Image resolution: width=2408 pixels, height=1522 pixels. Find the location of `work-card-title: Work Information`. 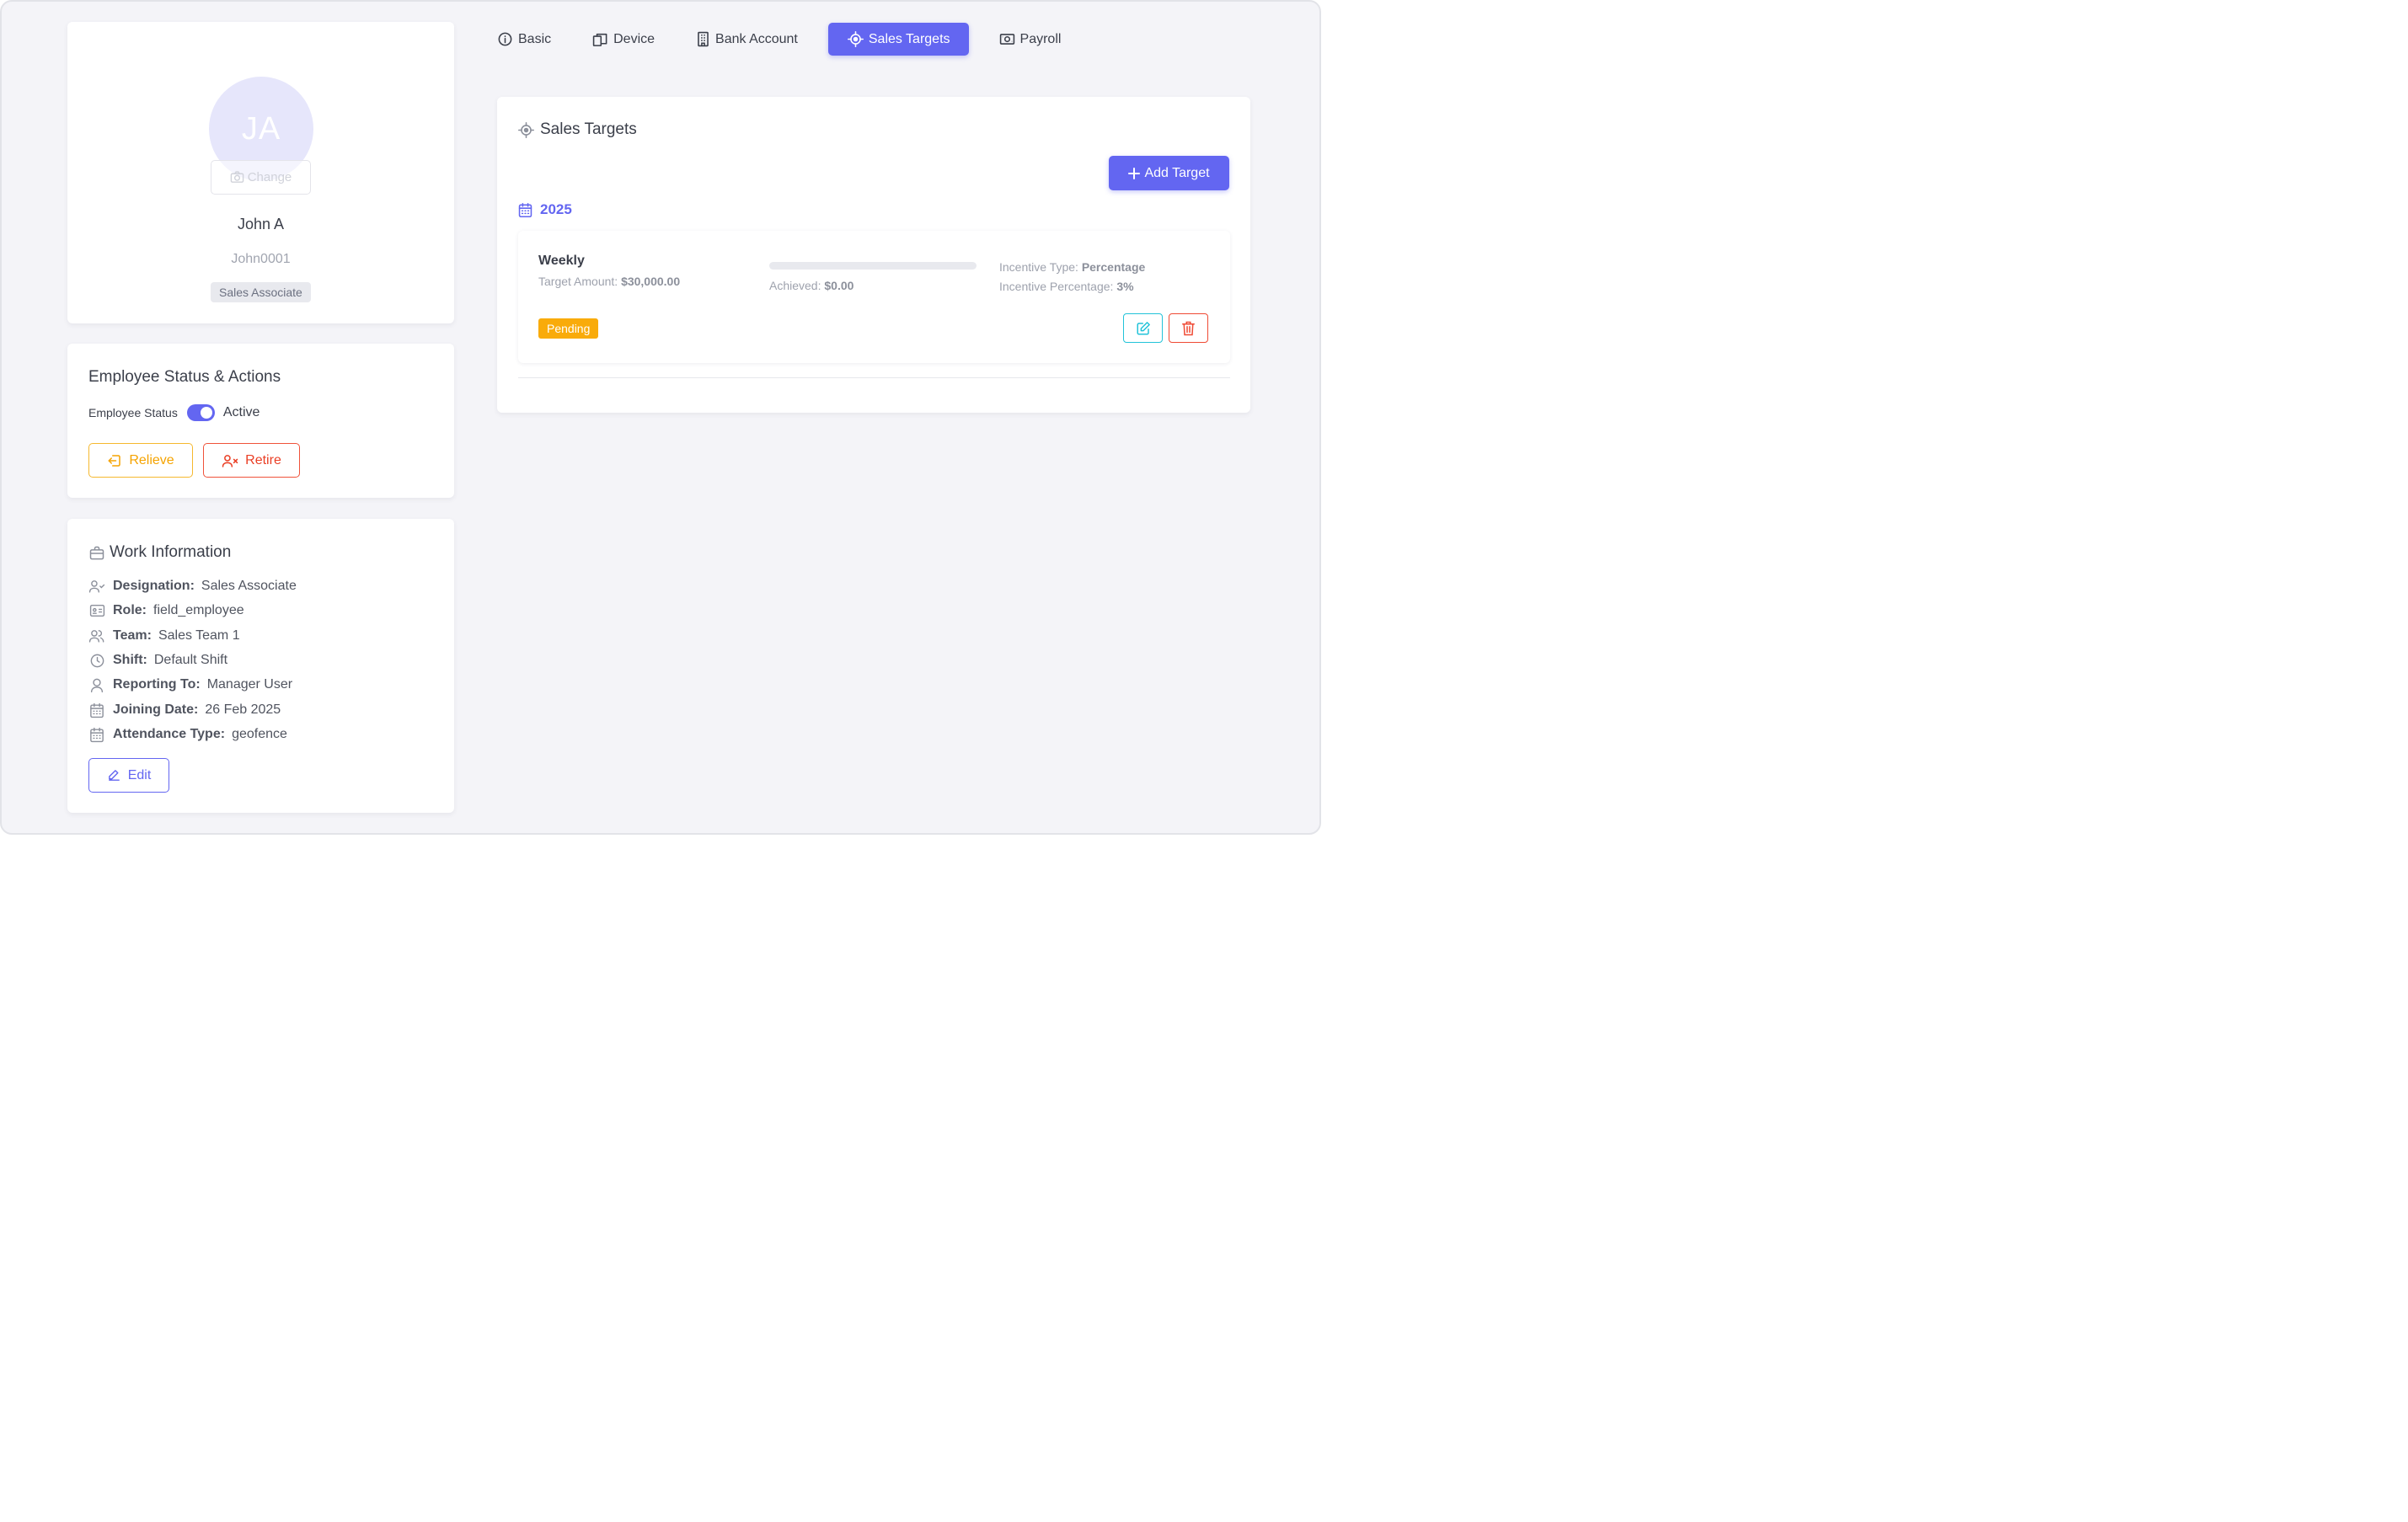

work-card-title: Work Information is located at coordinates (171, 552).